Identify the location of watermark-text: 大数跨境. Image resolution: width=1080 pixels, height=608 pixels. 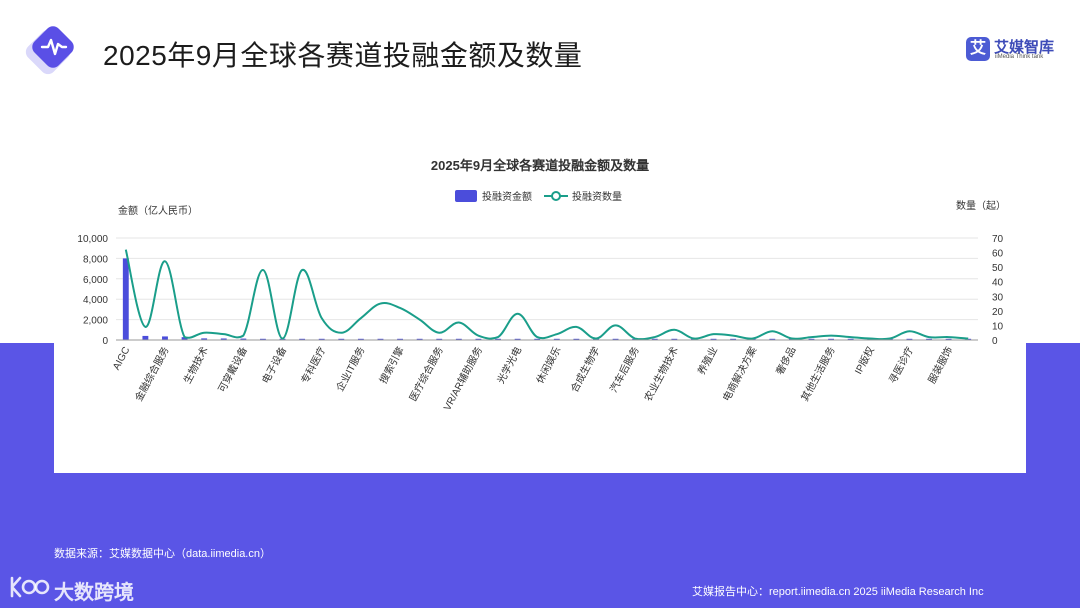
(94, 593).